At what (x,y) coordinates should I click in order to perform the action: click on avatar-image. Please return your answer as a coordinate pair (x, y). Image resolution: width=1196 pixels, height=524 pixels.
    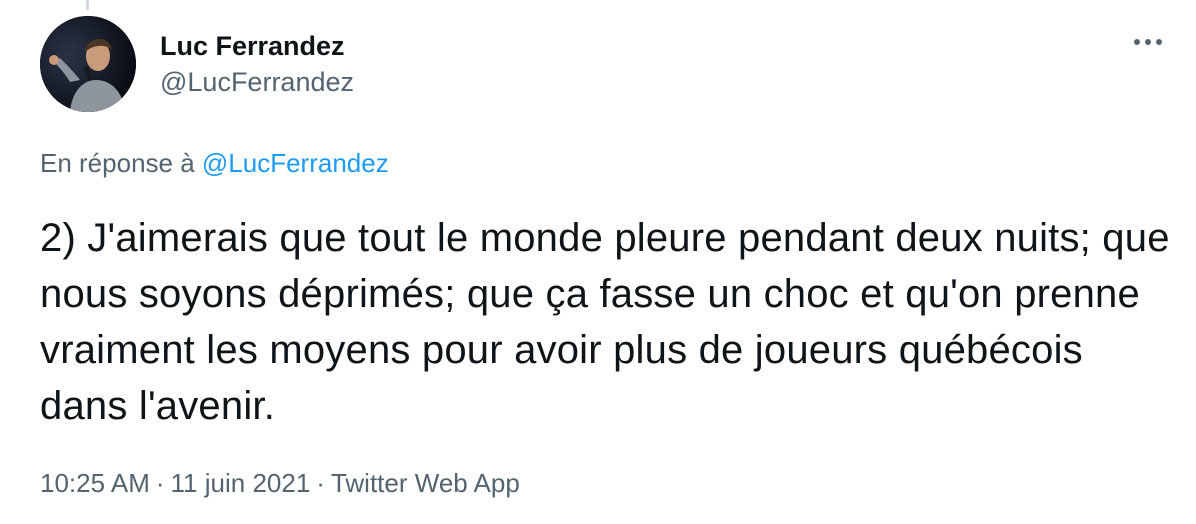
    Looking at the image, I should click on (88, 64).